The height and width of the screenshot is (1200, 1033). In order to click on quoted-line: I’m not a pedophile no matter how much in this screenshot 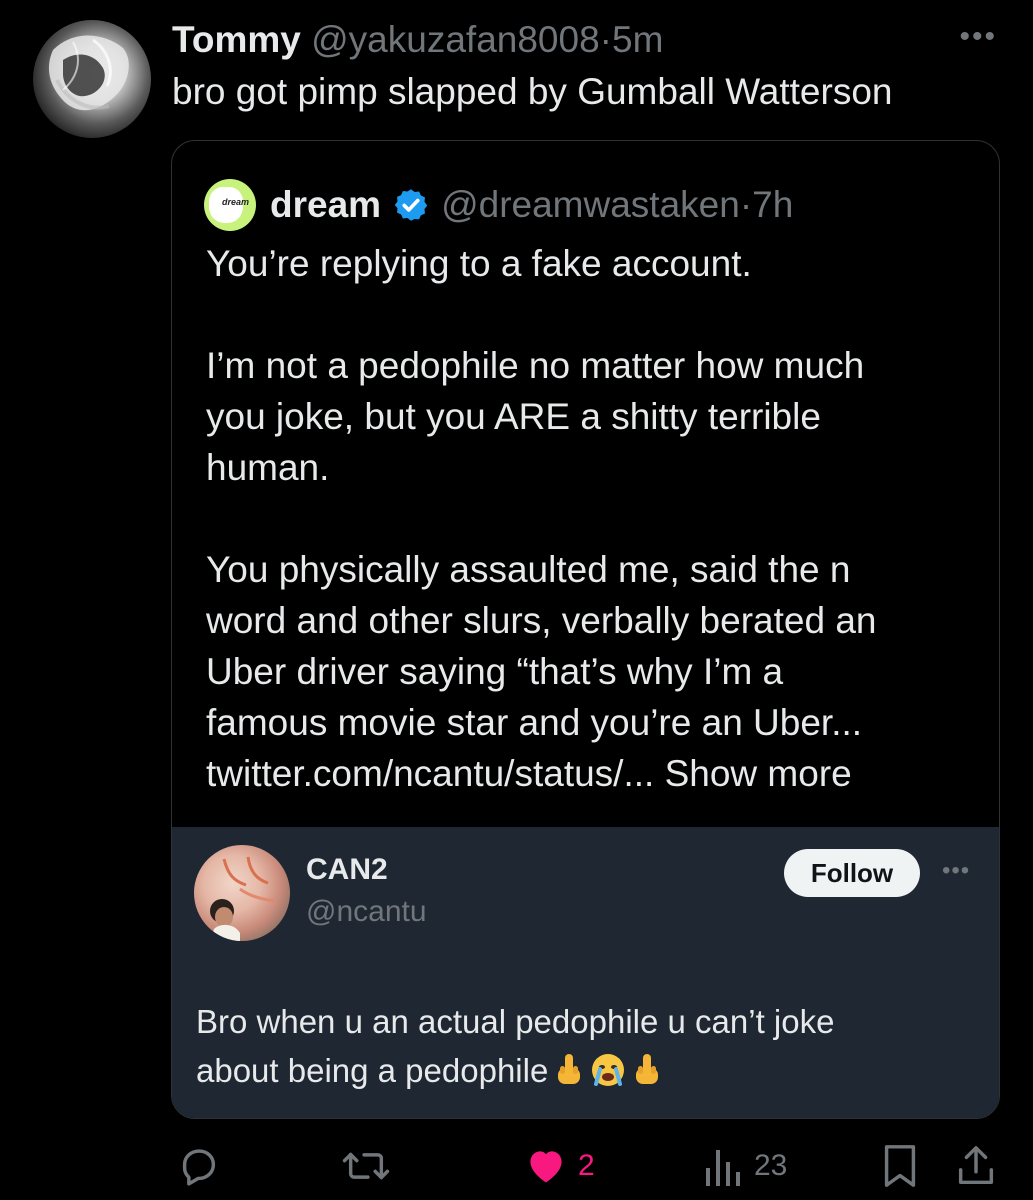, I will do `click(535, 365)`.